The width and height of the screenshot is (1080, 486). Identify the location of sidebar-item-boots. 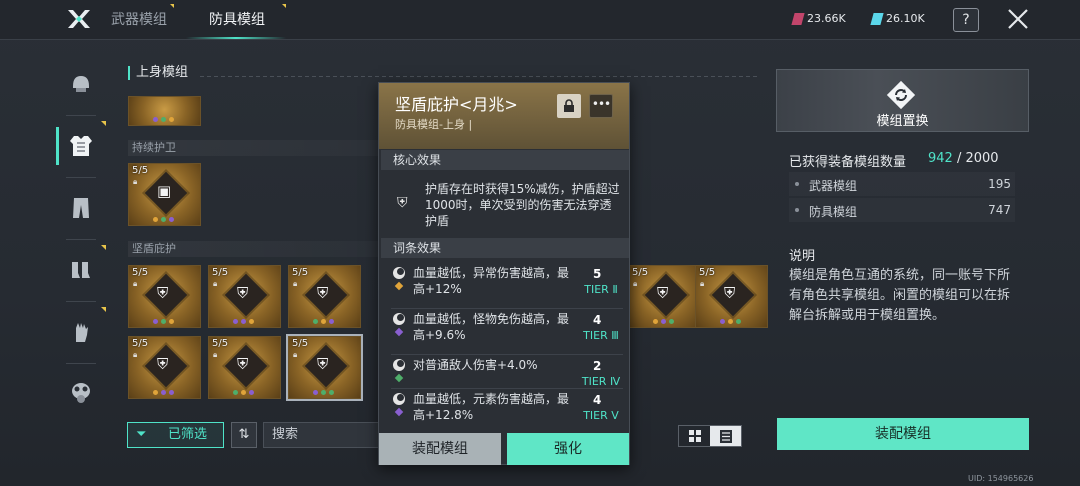
(81, 270).